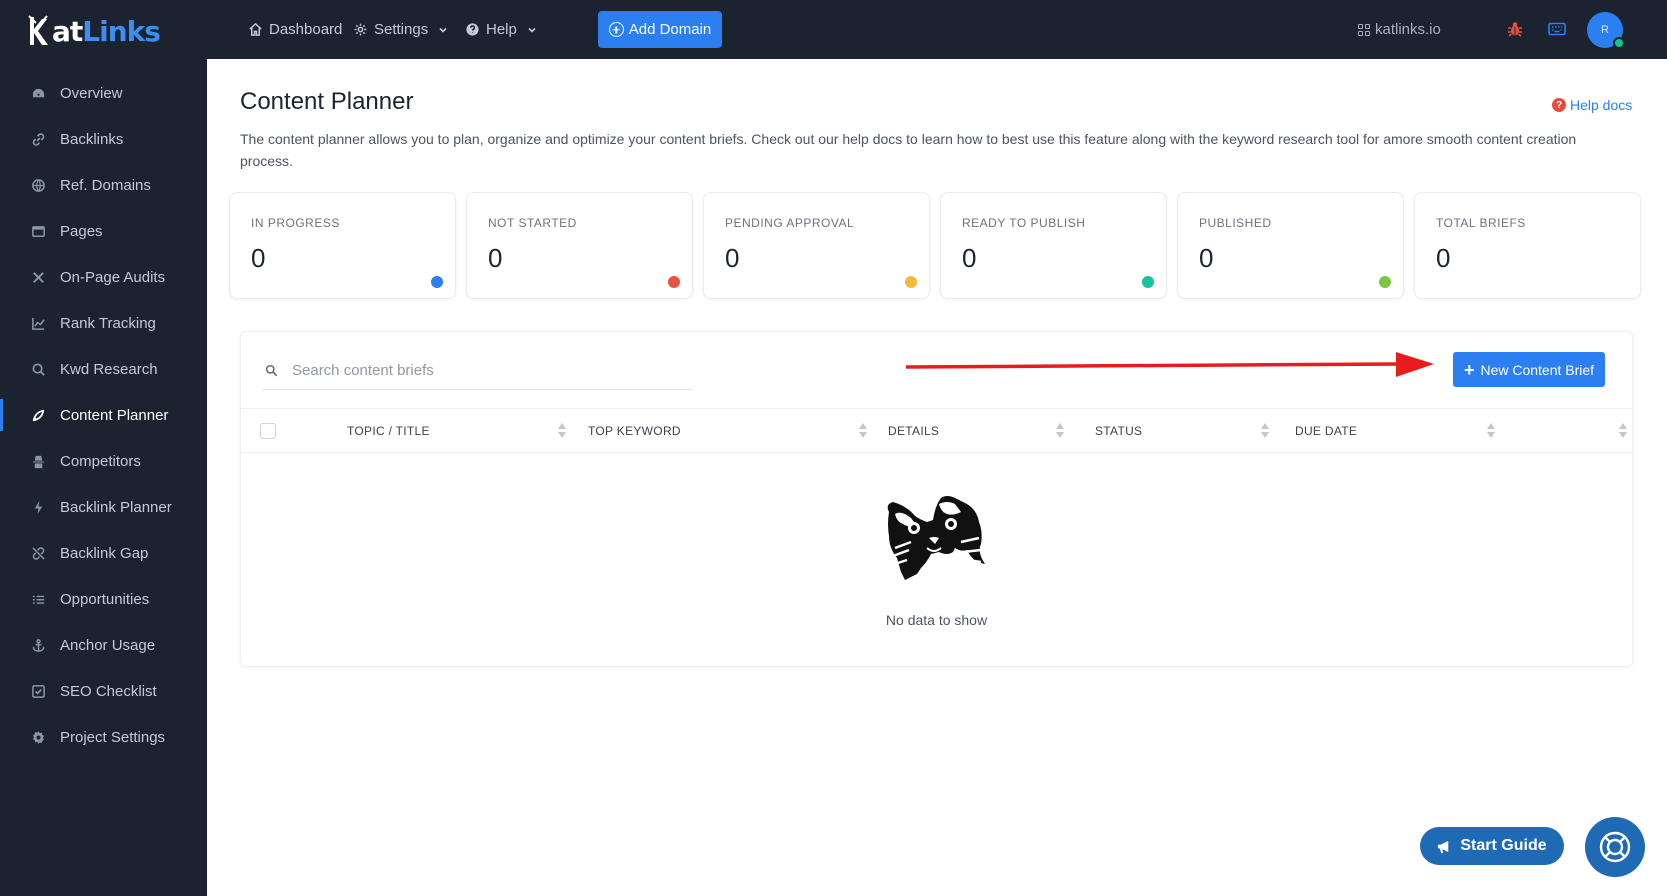 The image size is (1667, 896). Describe the element at coordinates (1515, 29) in the screenshot. I see `bug-icon` at that location.